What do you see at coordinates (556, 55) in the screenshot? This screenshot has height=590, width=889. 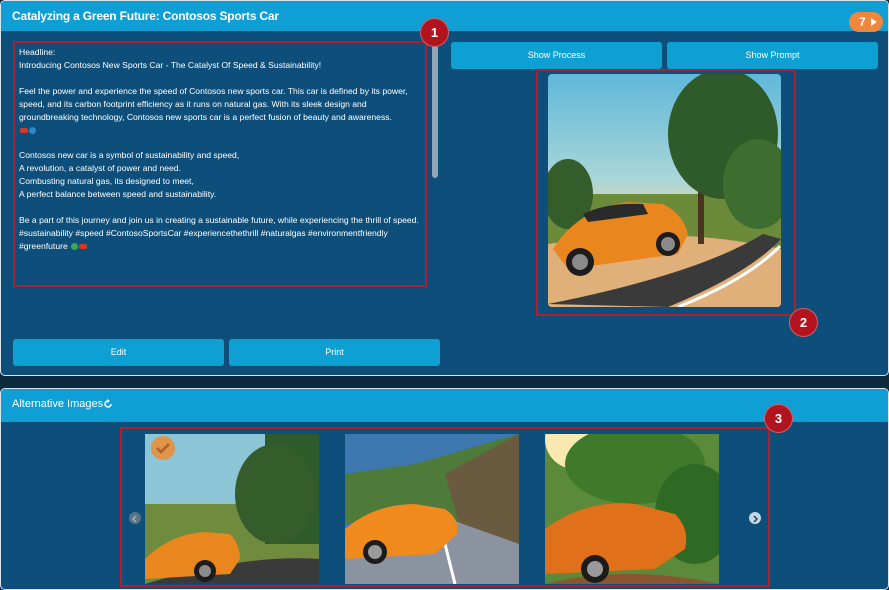 I see `show-process-button: Show Process` at bounding box center [556, 55].